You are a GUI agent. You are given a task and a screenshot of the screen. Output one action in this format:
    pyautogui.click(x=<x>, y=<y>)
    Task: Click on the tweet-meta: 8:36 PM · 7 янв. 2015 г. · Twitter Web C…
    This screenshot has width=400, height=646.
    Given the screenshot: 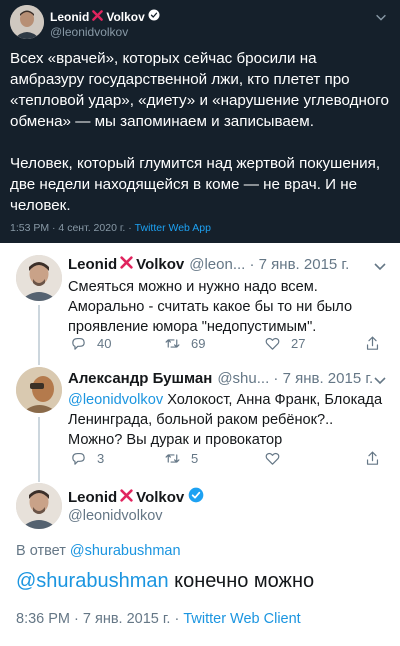 What is the action you would take?
    pyautogui.click(x=158, y=619)
    